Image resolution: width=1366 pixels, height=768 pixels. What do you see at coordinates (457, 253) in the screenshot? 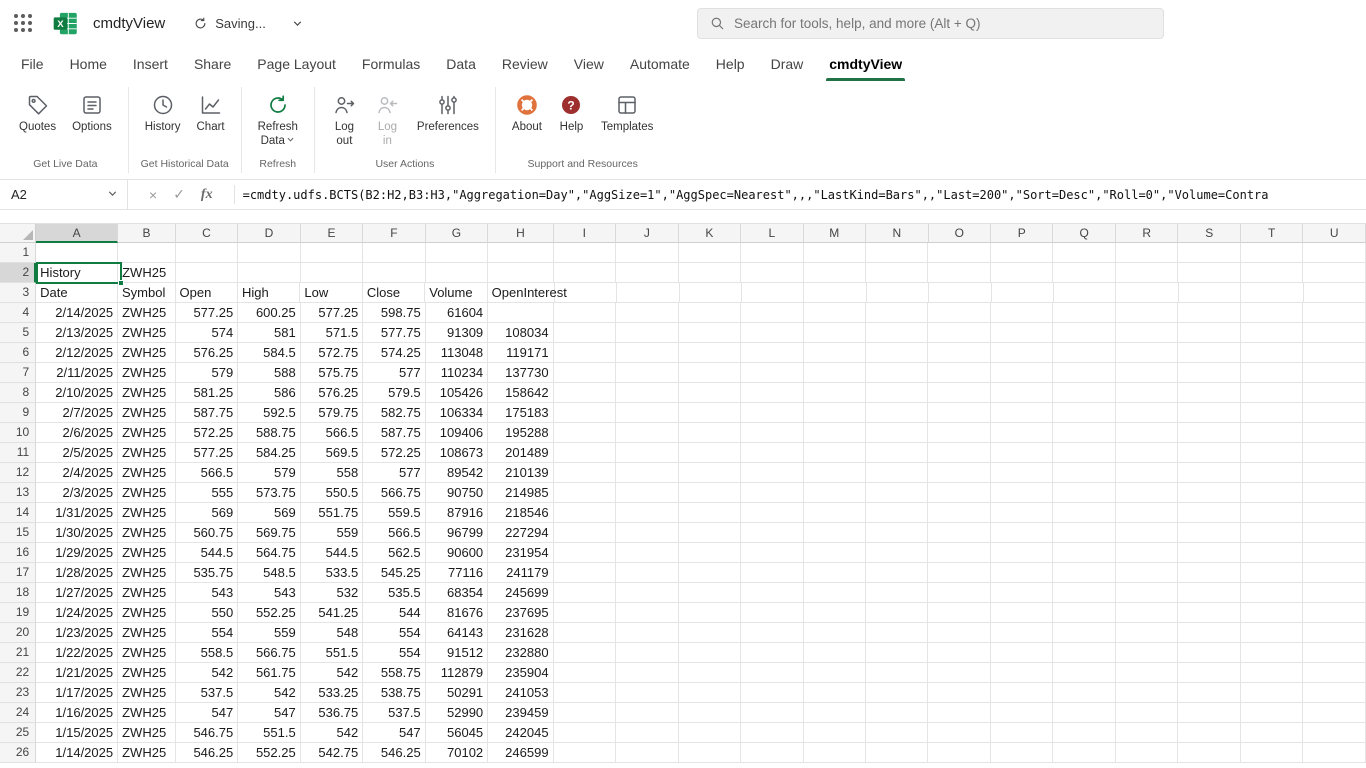
I see `cell-G1` at bounding box center [457, 253].